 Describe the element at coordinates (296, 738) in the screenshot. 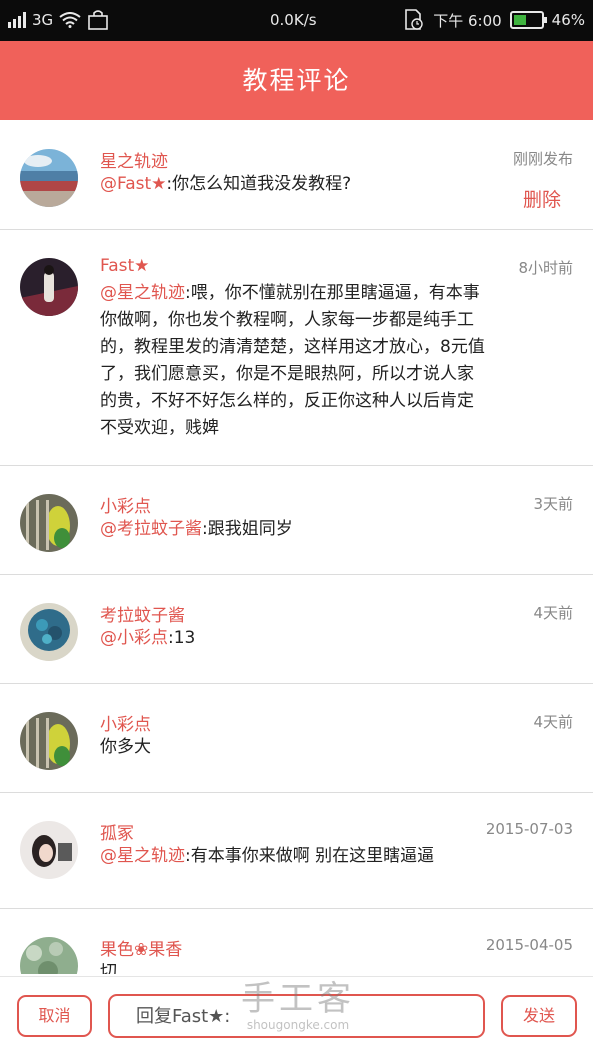

I see `comment-item: 小彩点 你多大 4天前` at that location.